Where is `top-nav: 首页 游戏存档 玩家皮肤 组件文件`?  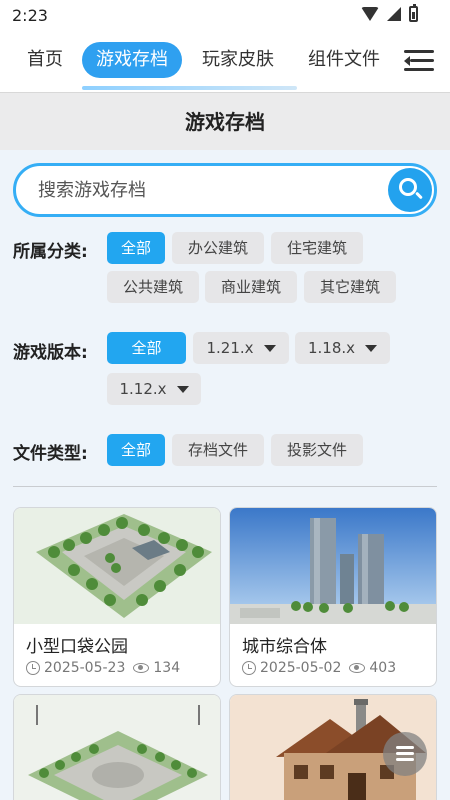 top-nav: 首页 游戏存档 玩家皮肤 组件文件 is located at coordinates (225, 62).